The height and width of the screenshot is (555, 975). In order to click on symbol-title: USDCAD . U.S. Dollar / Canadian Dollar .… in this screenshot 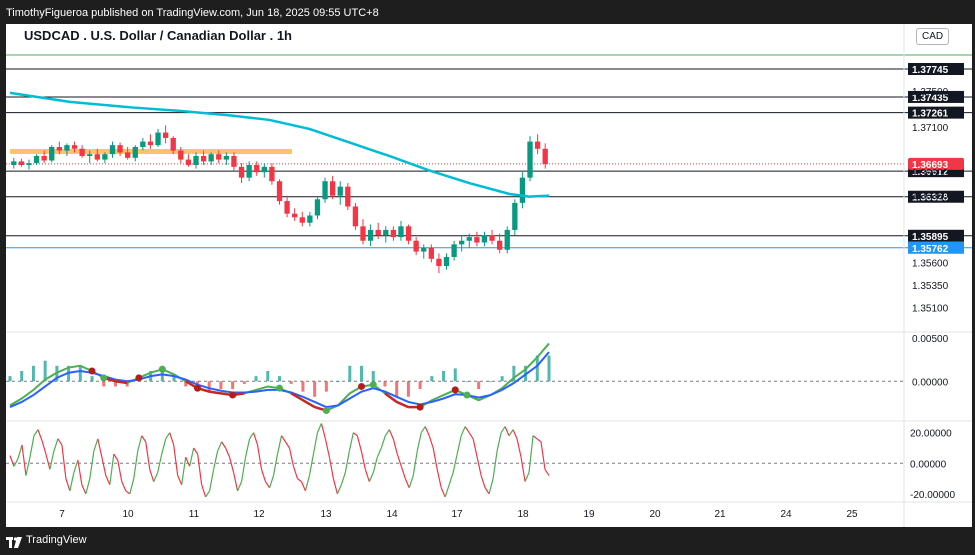, I will do `click(158, 35)`.